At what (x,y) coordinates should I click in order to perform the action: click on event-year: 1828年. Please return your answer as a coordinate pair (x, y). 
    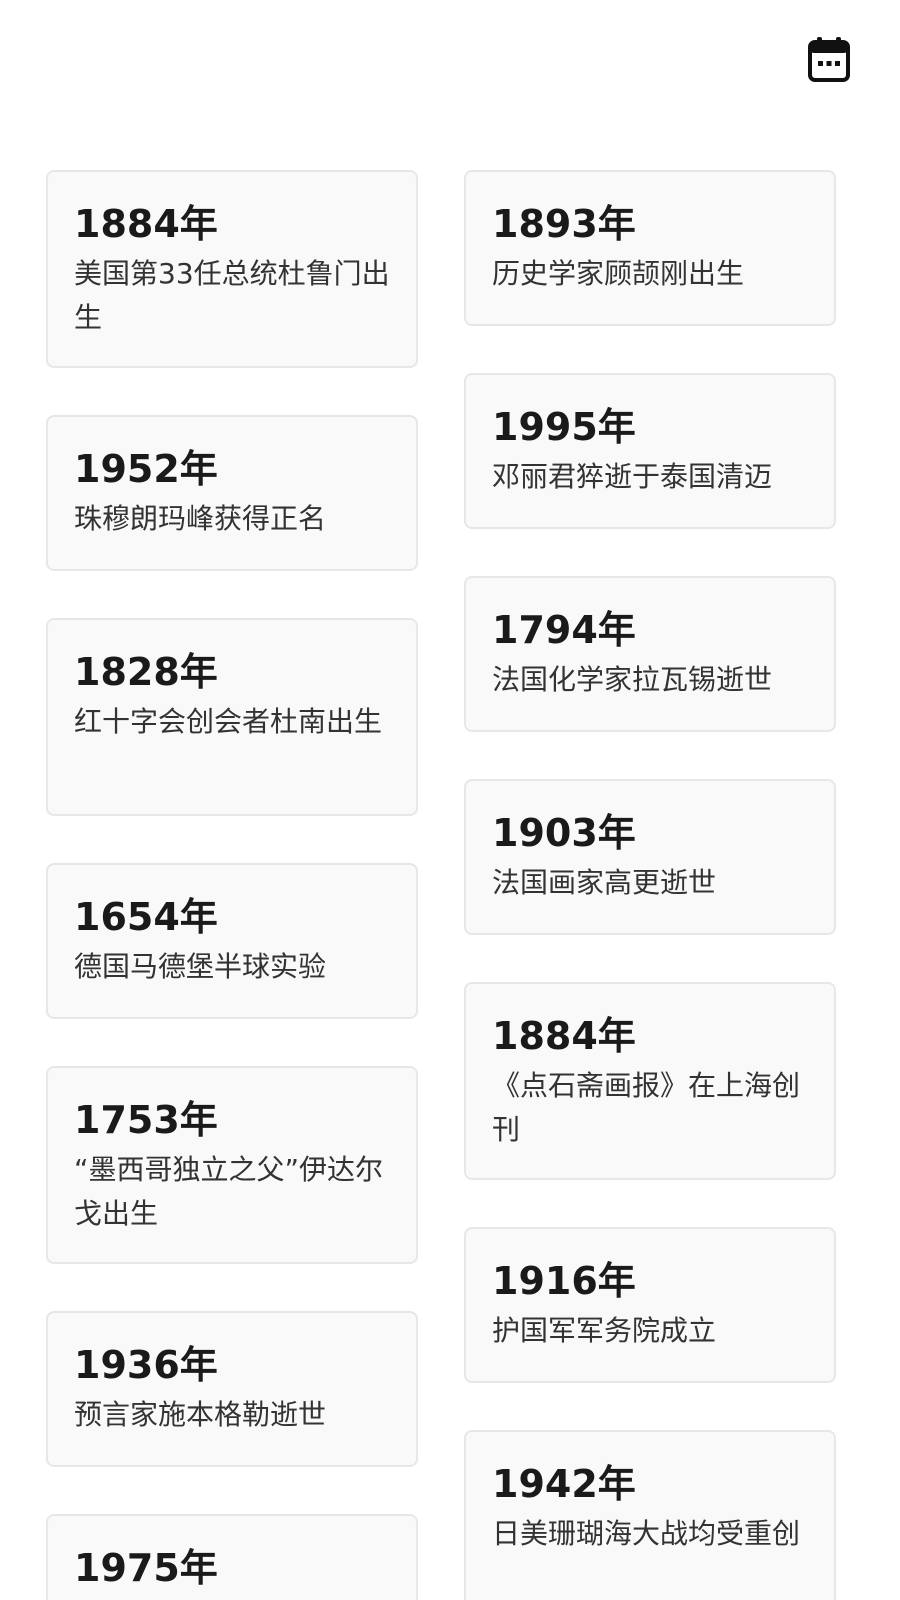
    Looking at the image, I should click on (146, 672).